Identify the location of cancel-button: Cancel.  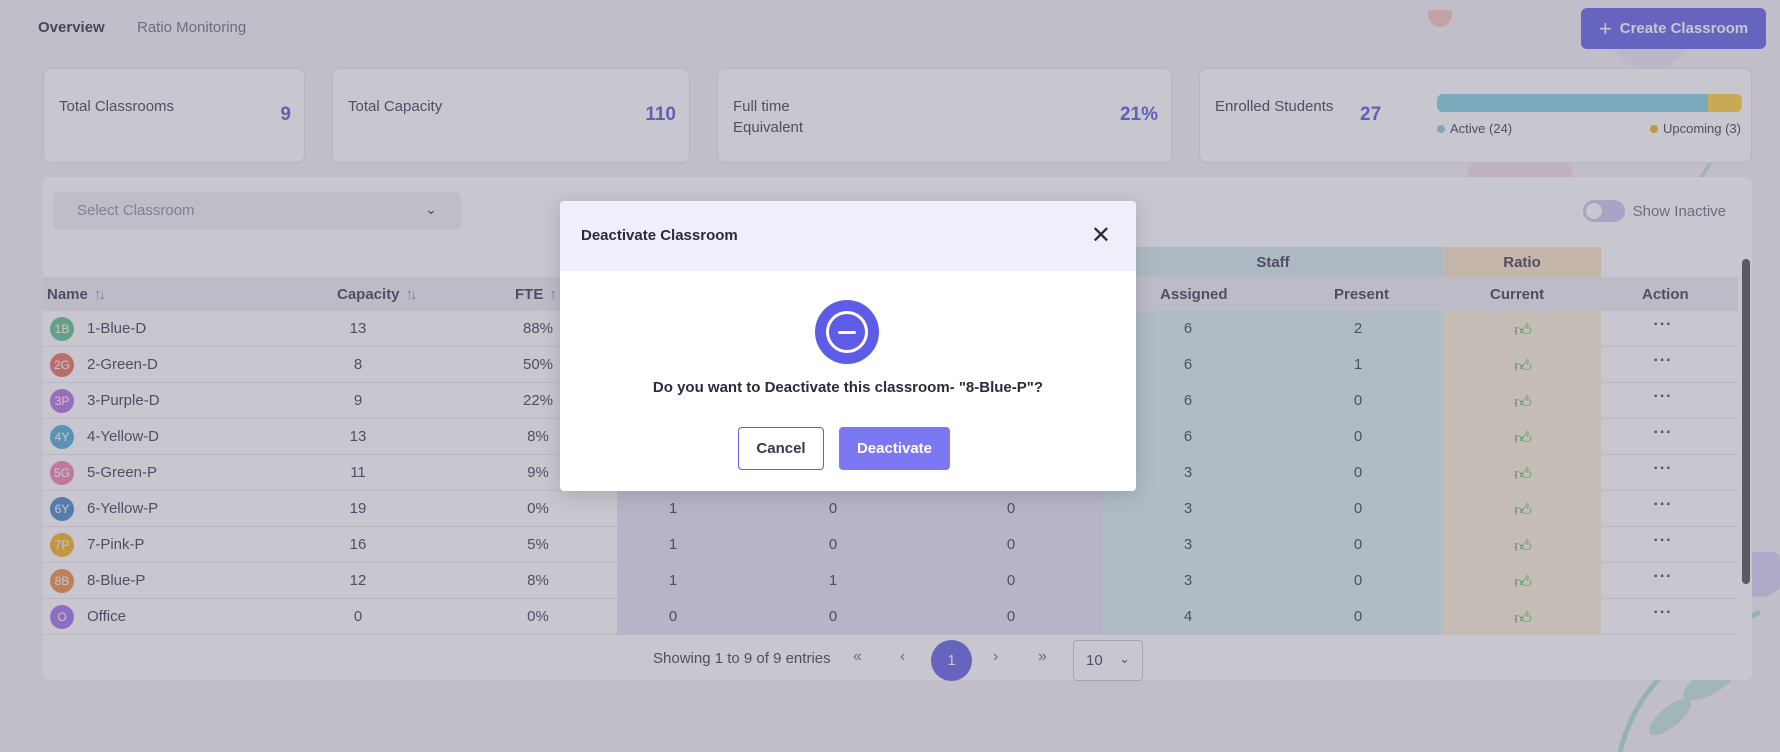
(781, 448).